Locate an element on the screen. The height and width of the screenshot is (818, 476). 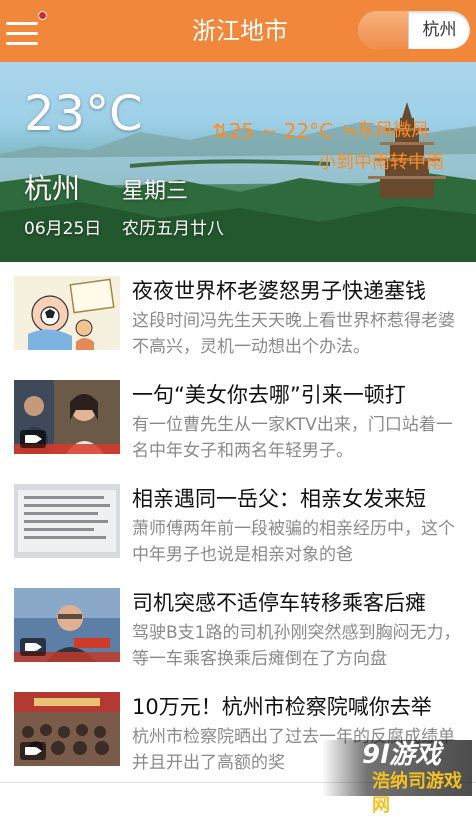
news-description: 驾驶B支1路的司机孙刚突然感到胸闷无力，等一车乘客换乘后瘫倒在了方向盘 is located at coordinates (296, 646).